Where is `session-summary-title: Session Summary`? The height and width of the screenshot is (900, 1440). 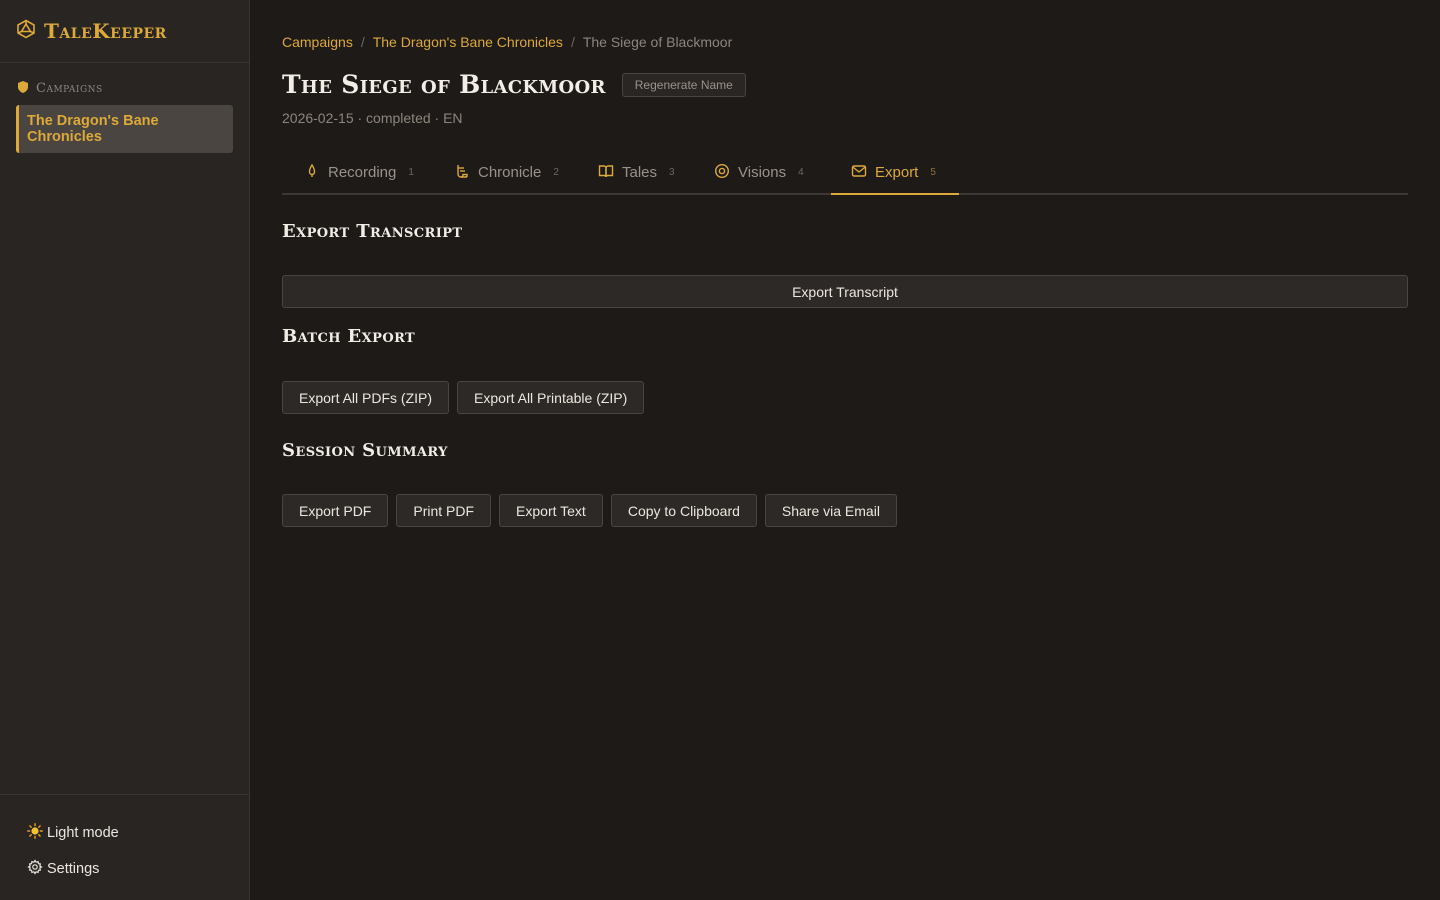 session-summary-title: Session Summary is located at coordinates (365, 450).